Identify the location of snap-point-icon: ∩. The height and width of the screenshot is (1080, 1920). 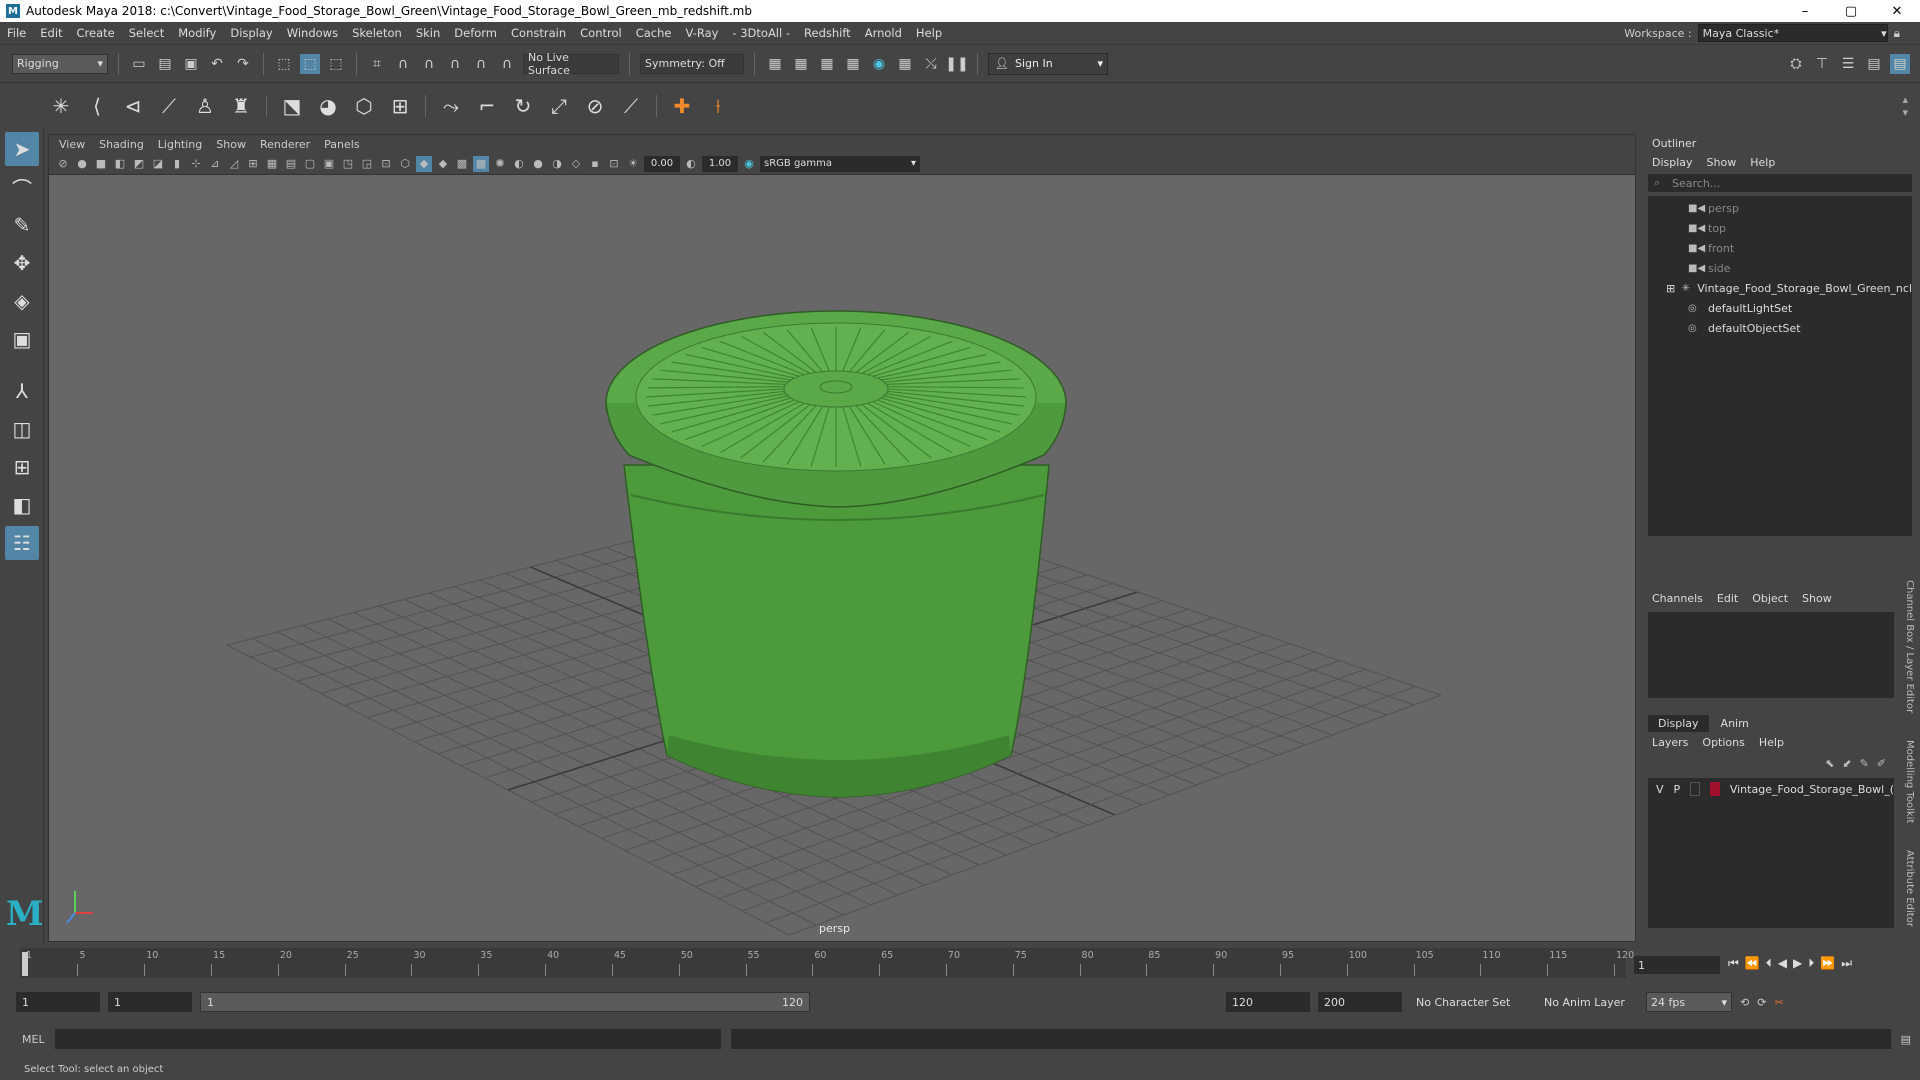
(429, 64).